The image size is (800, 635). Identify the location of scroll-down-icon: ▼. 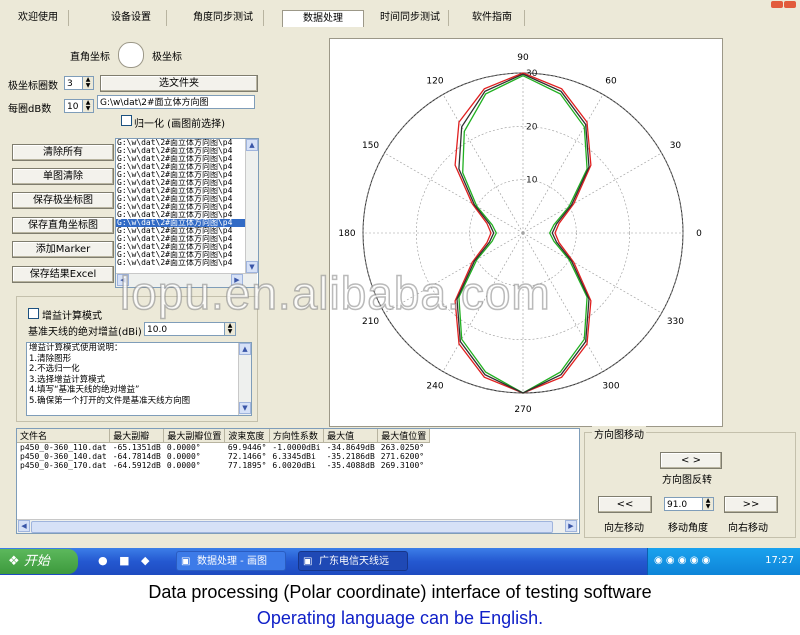
(245, 408).